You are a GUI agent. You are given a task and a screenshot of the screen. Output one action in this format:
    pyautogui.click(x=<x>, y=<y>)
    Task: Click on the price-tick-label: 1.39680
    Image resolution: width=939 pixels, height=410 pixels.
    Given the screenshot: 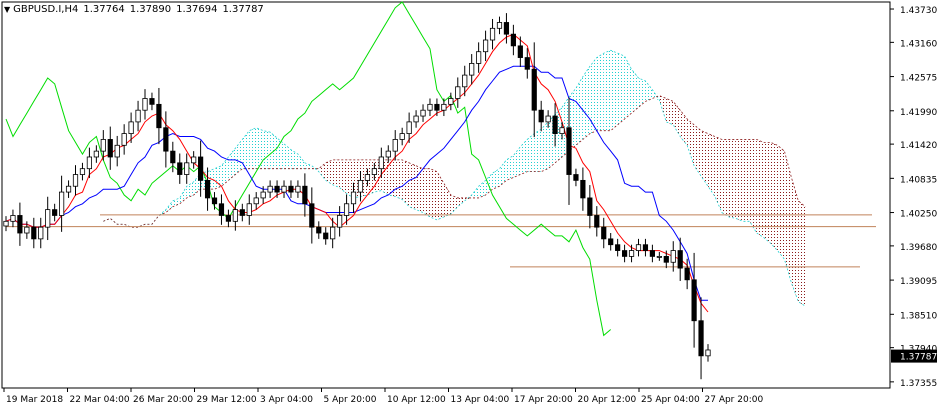 What is the action you would take?
    pyautogui.click(x=918, y=248)
    